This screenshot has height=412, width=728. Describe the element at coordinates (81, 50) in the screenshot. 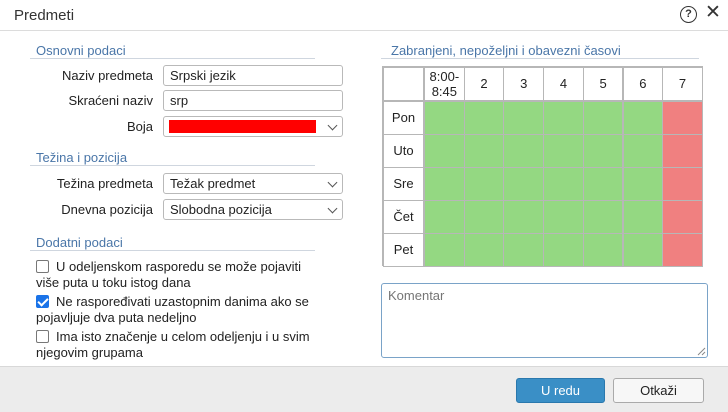

I see `section-title-basic: Osnovni podaci` at that location.